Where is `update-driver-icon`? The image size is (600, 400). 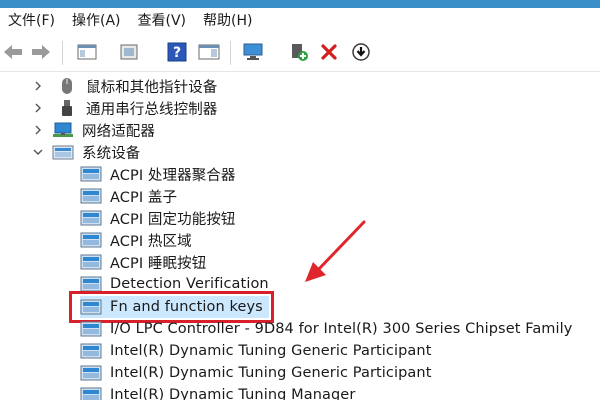 update-driver-icon is located at coordinates (299, 52).